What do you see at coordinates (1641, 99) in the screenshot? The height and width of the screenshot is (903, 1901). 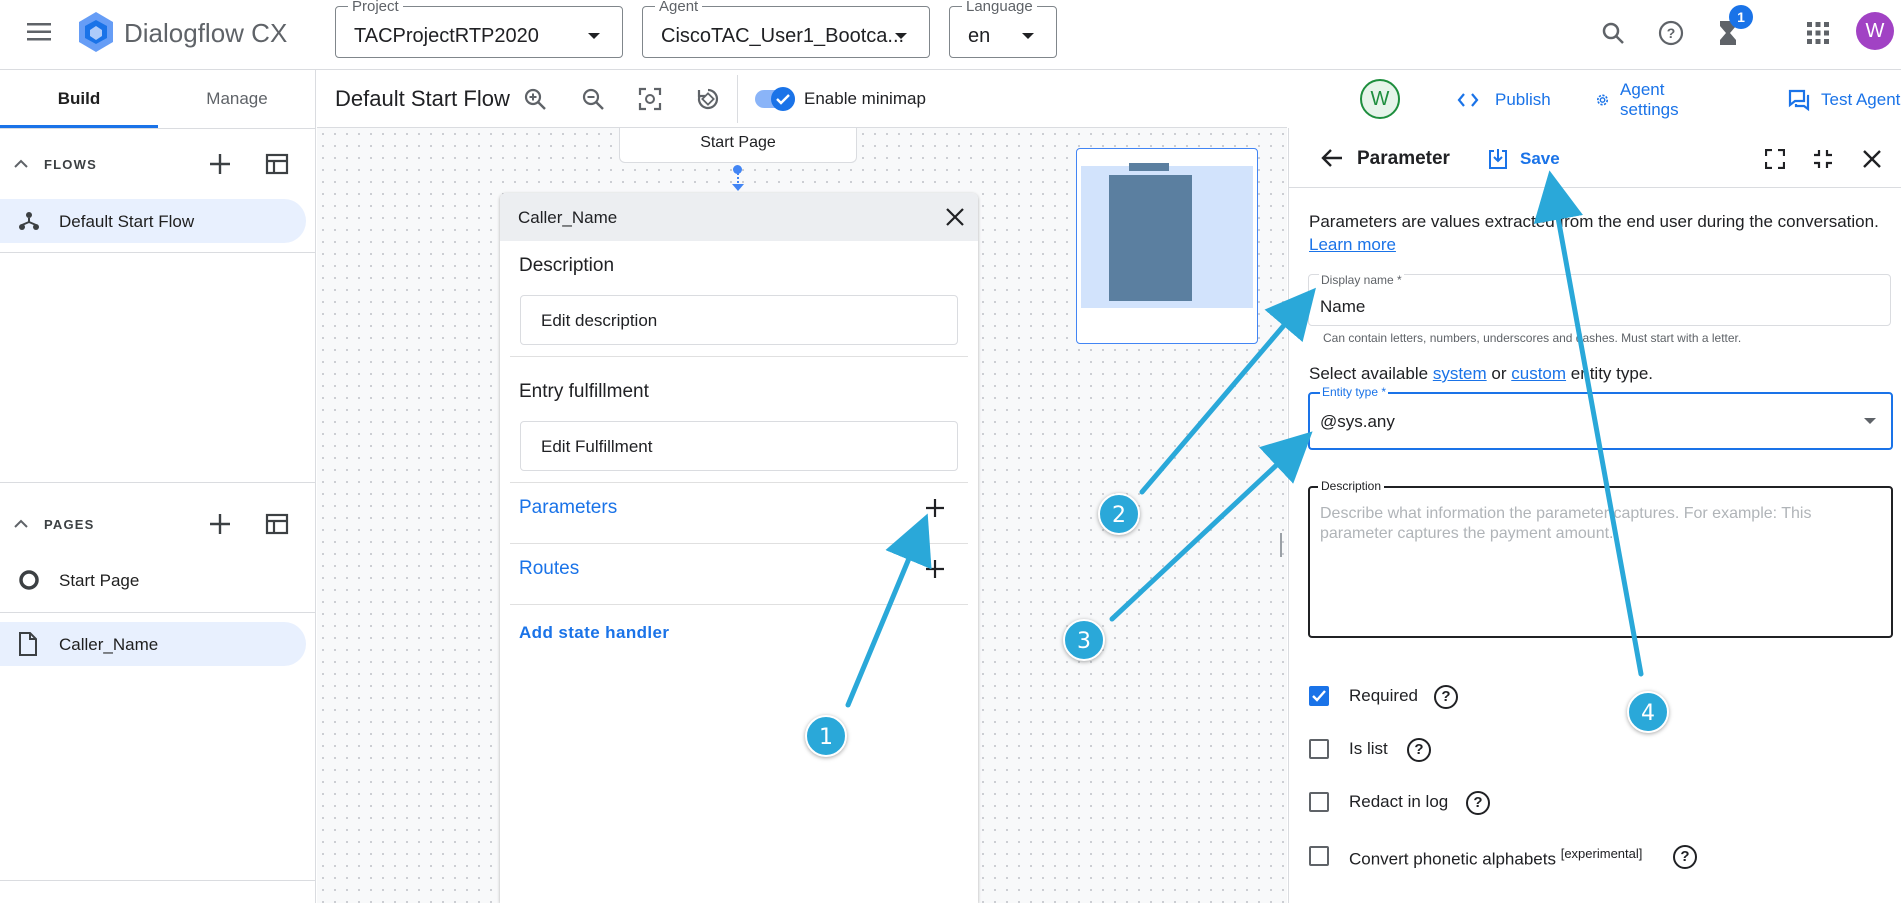 I see `agent-settings-button: Agent settings` at bounding box center [1641, 99].